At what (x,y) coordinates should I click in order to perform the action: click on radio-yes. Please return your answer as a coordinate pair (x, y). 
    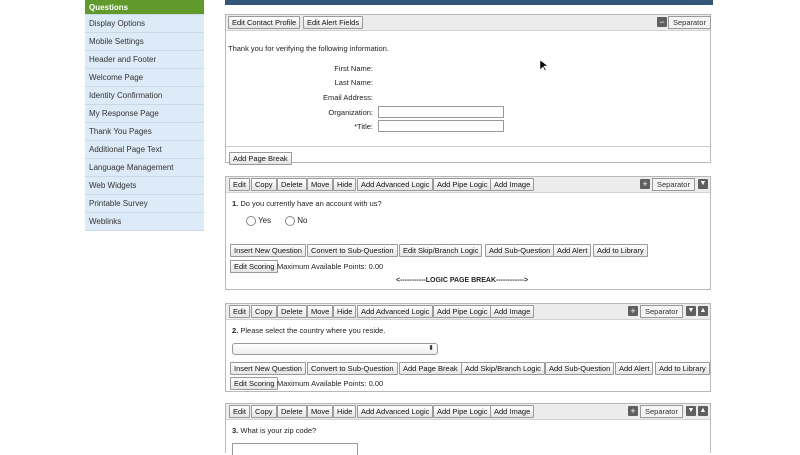
    Looking at the image, I should click on (251, 221).